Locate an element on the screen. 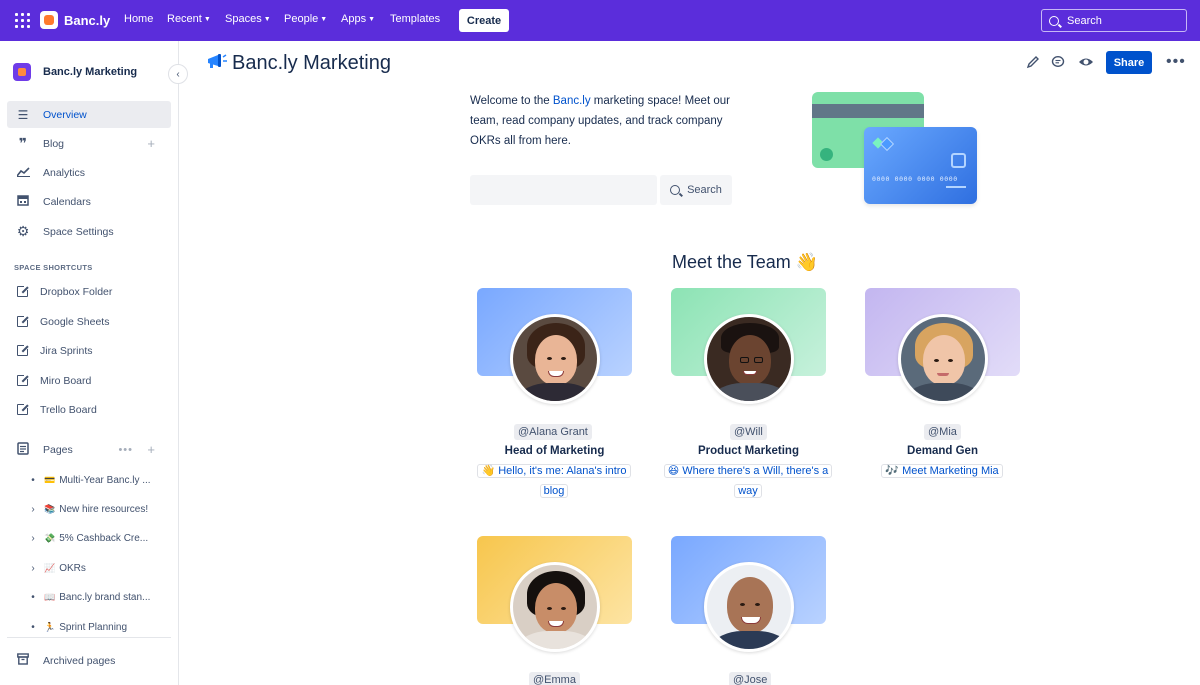  sidebar-item-blog: ❞ Blog + is located at coordinates (89, 143).